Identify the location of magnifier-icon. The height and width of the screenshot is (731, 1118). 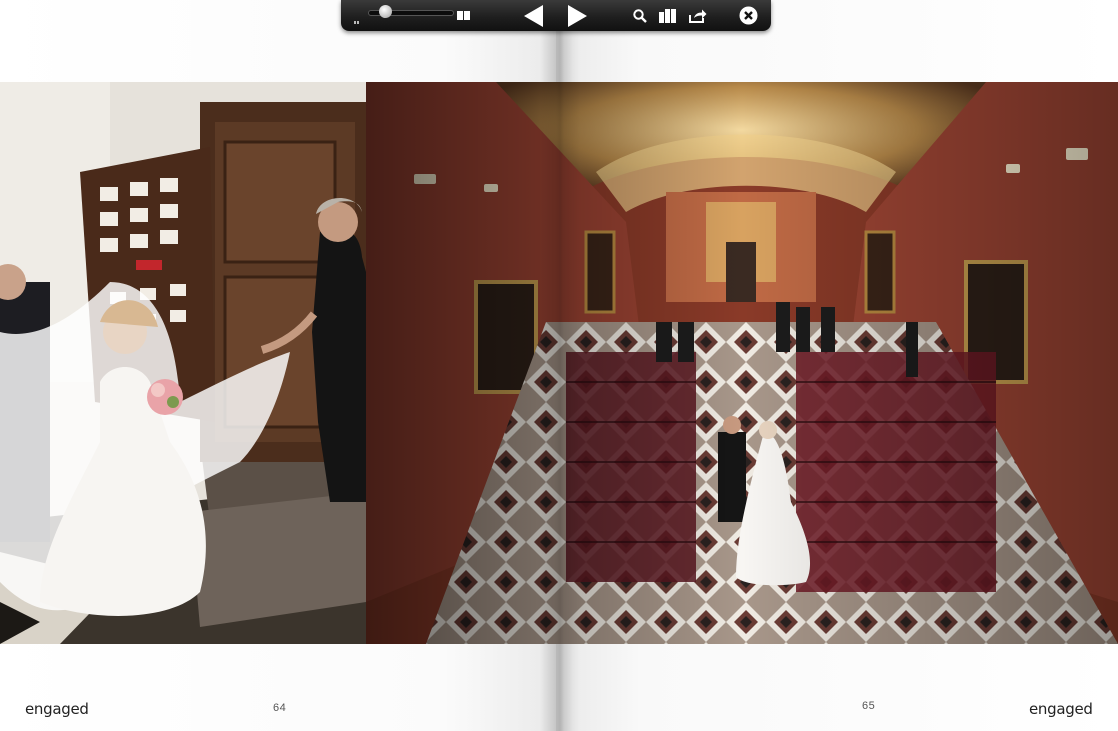
(640, 15).